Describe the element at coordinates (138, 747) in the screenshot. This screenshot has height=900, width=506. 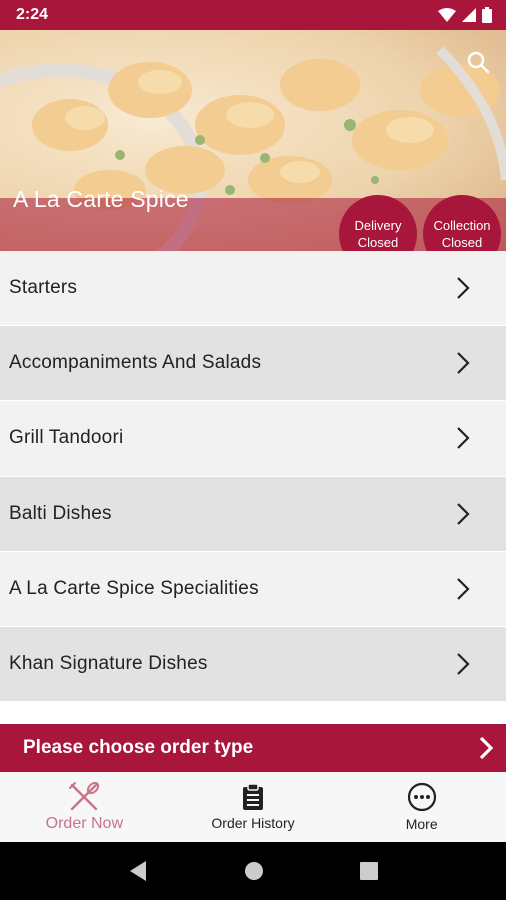
I see `order-type-label: Please choose order type` at that location.